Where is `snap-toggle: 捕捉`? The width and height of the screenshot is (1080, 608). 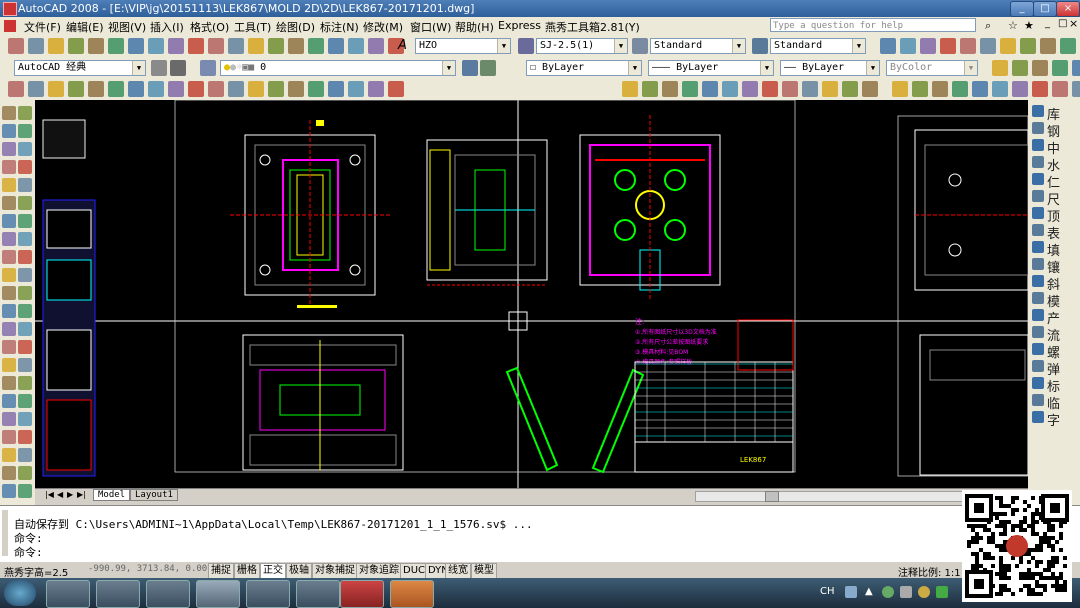
snap-toggle: 捕捉 is located at coordinates (221, 571).